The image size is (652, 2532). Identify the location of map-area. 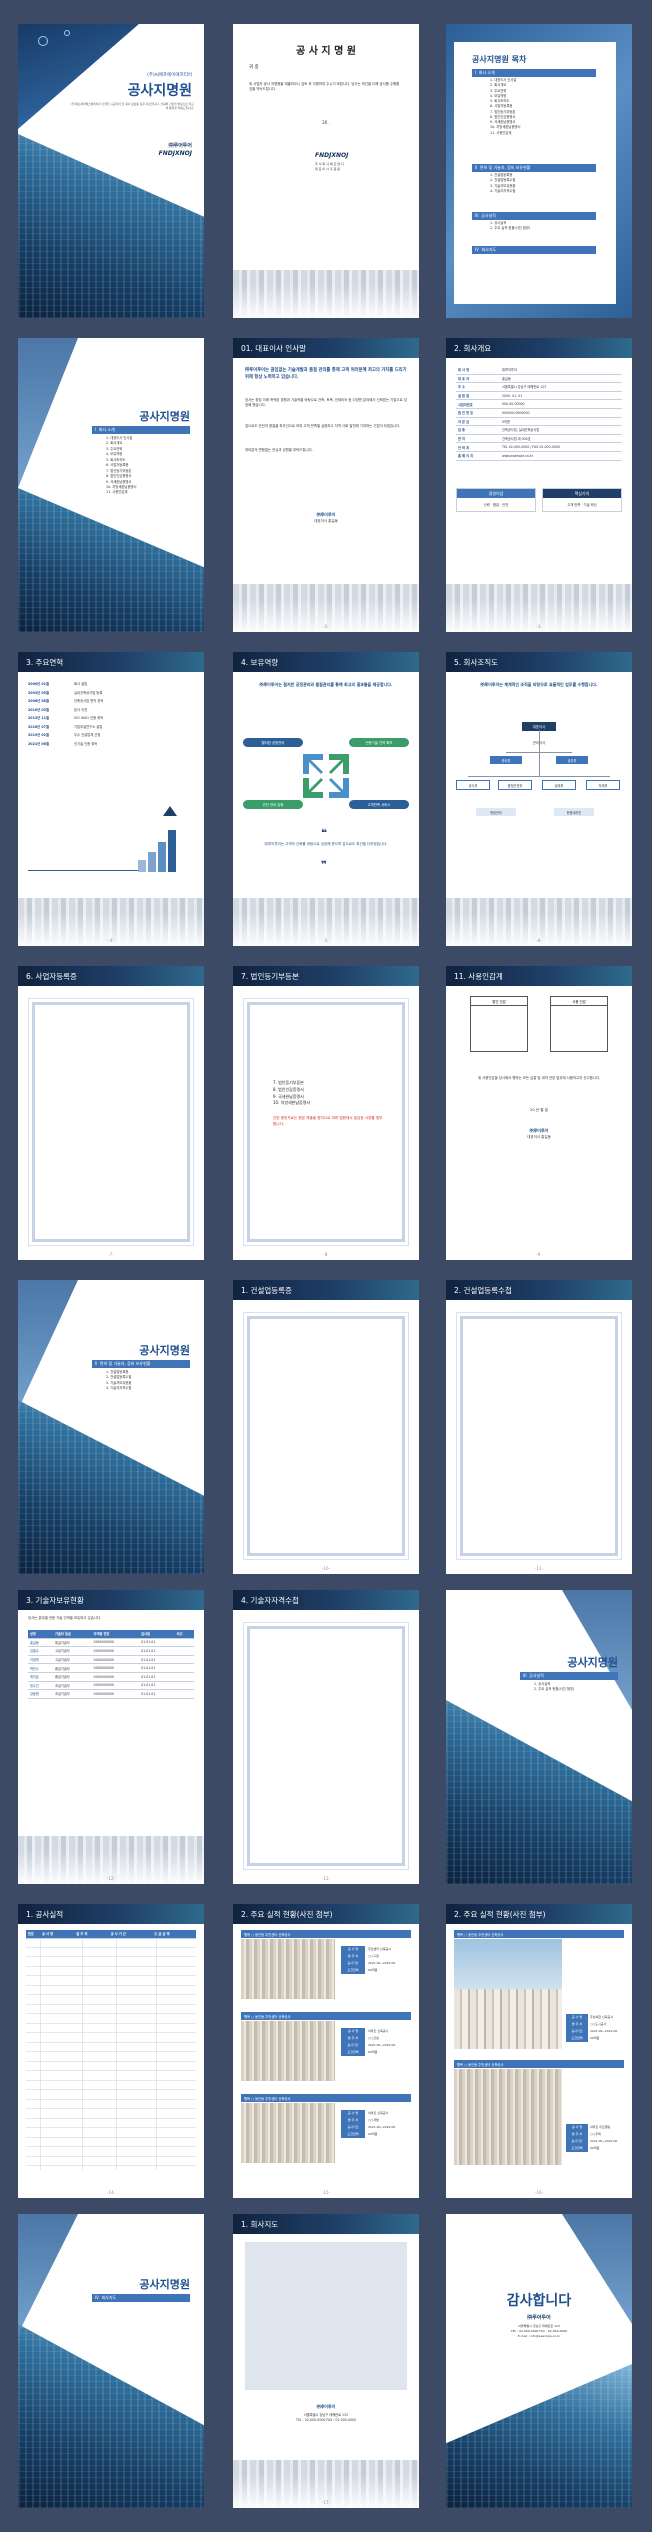
(326, 2316).